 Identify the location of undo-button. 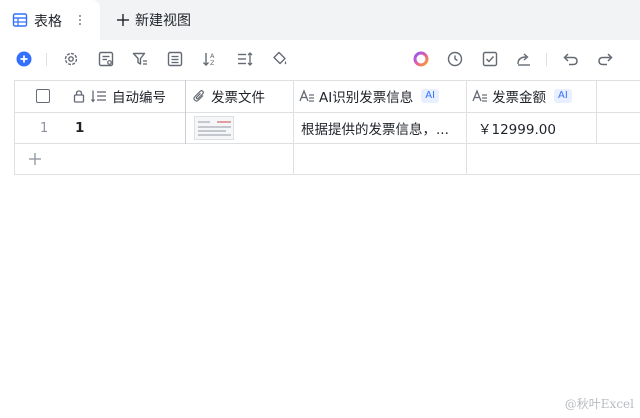
(571, 59).